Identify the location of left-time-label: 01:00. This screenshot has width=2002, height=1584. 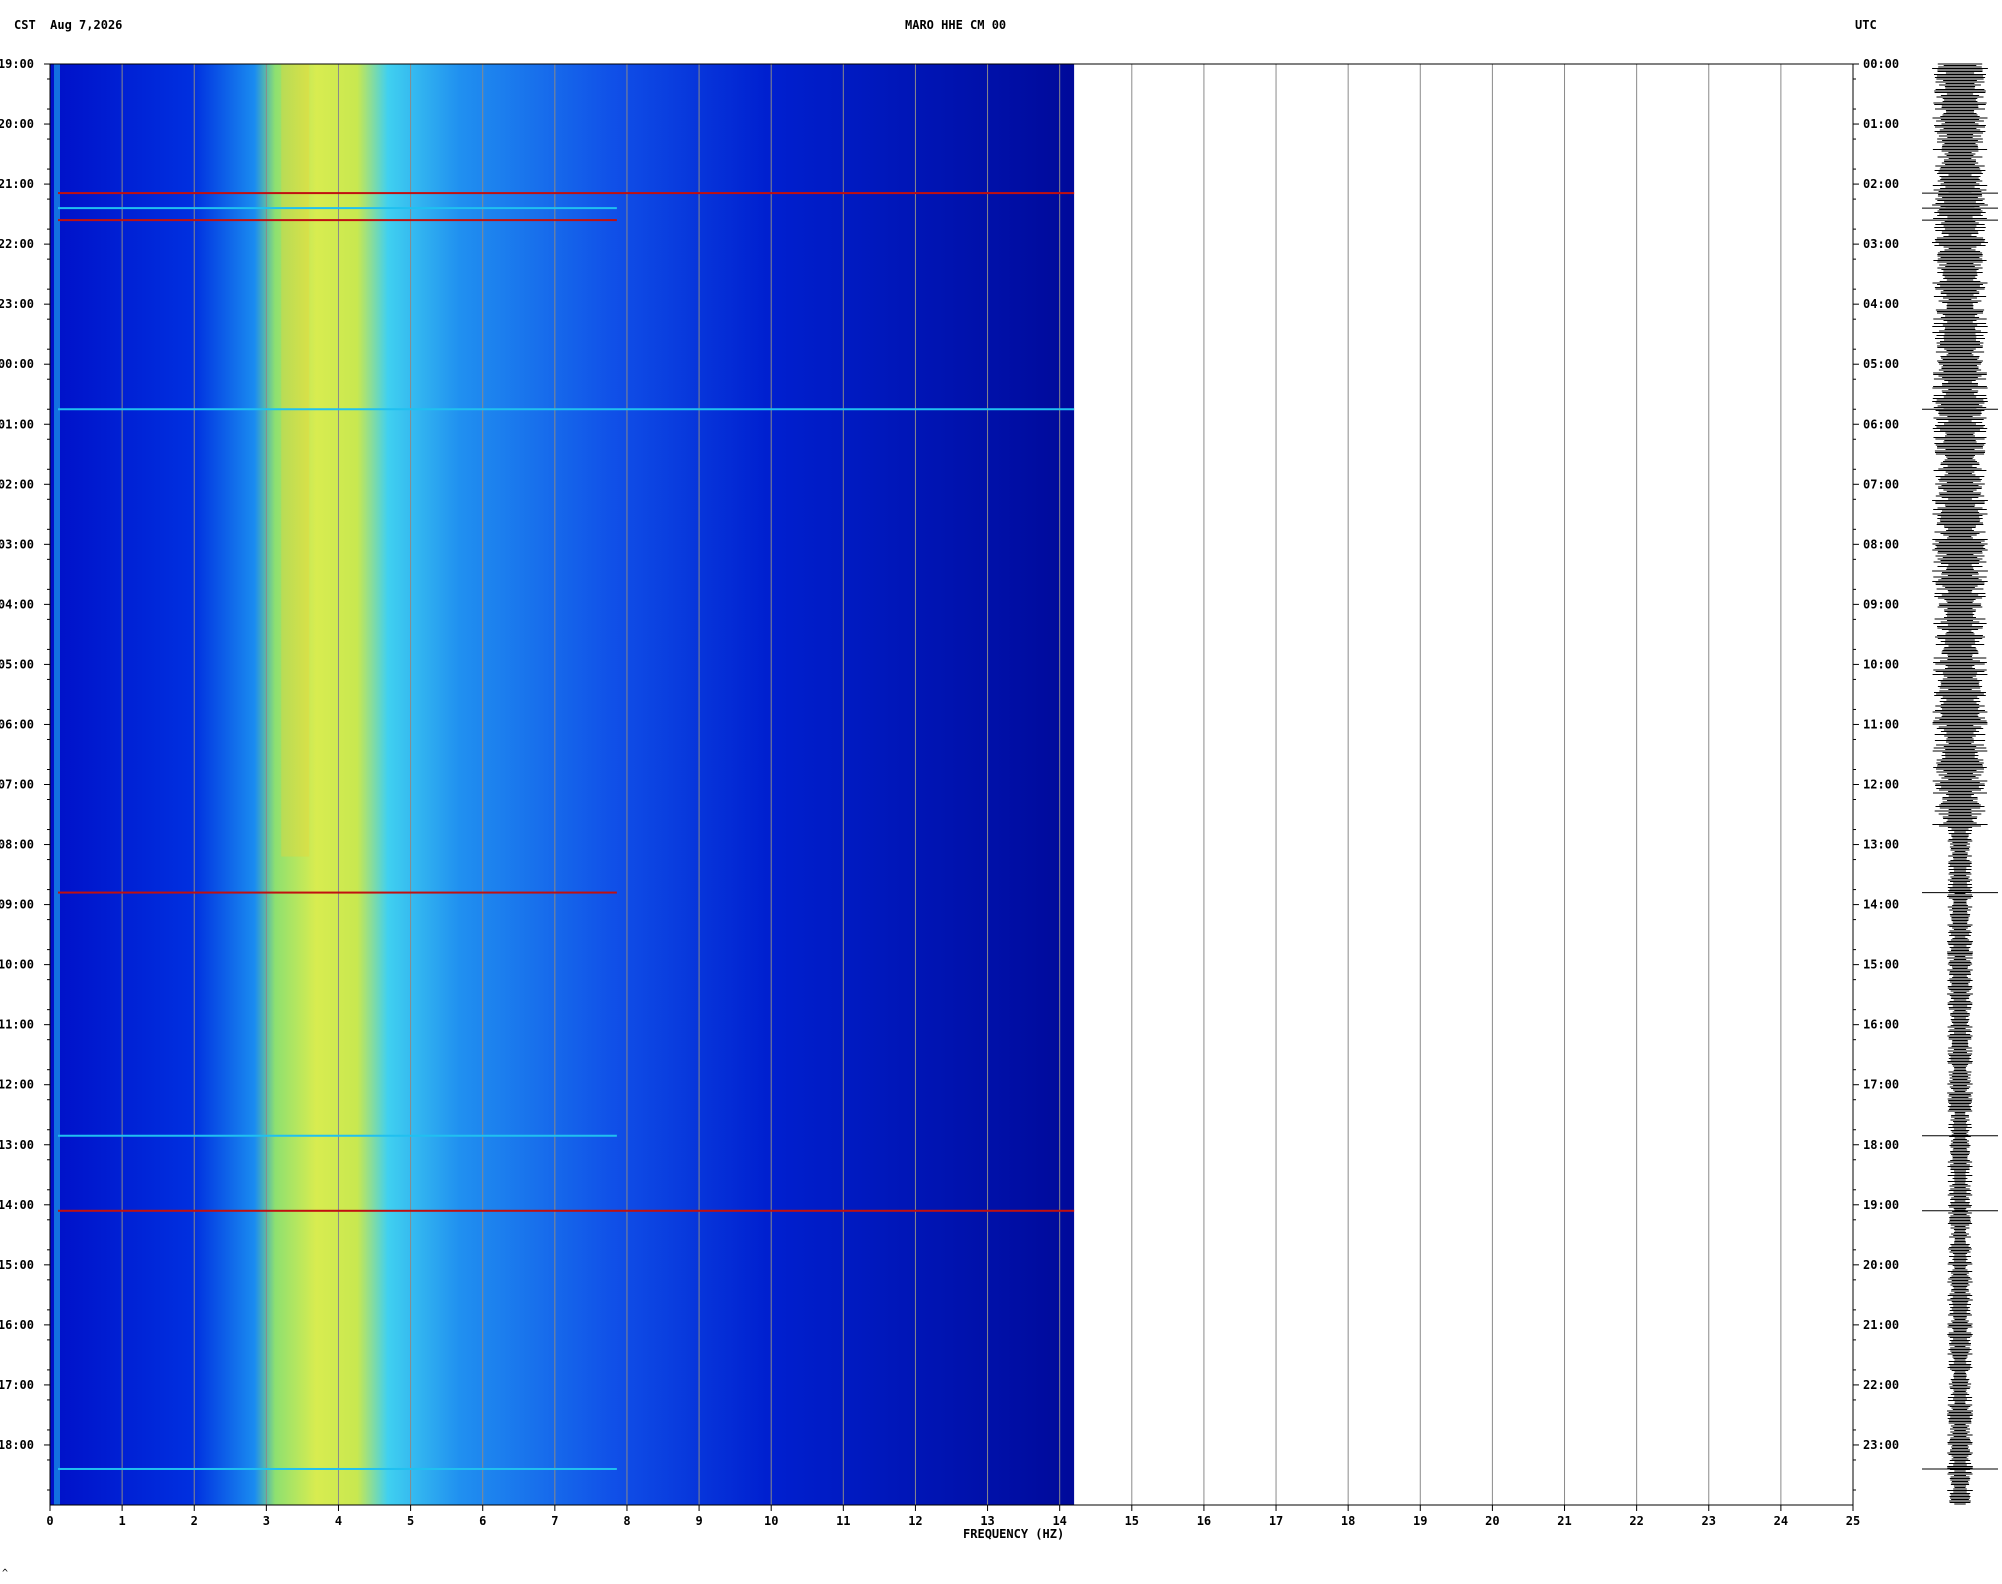
(17, 424).